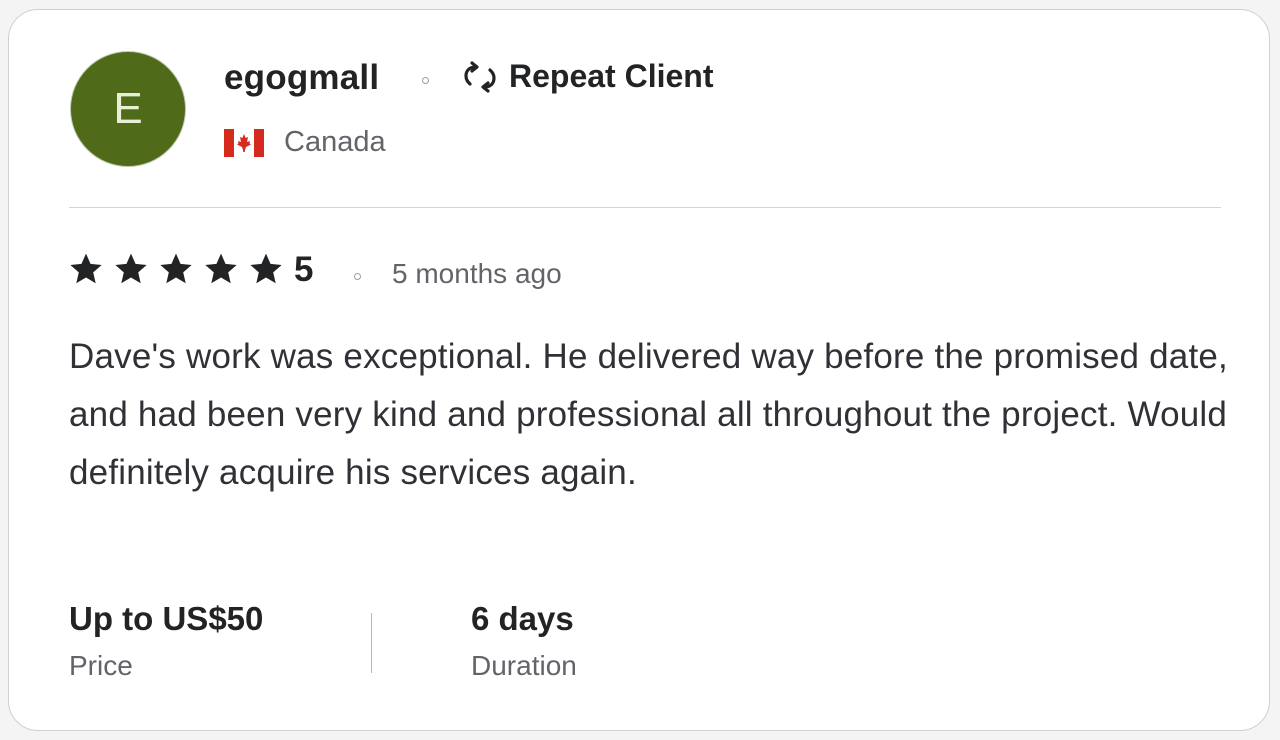 The height and width of the screenshot is (740, 1280). I want to click on avatar-letter: E, so click(128, 108).